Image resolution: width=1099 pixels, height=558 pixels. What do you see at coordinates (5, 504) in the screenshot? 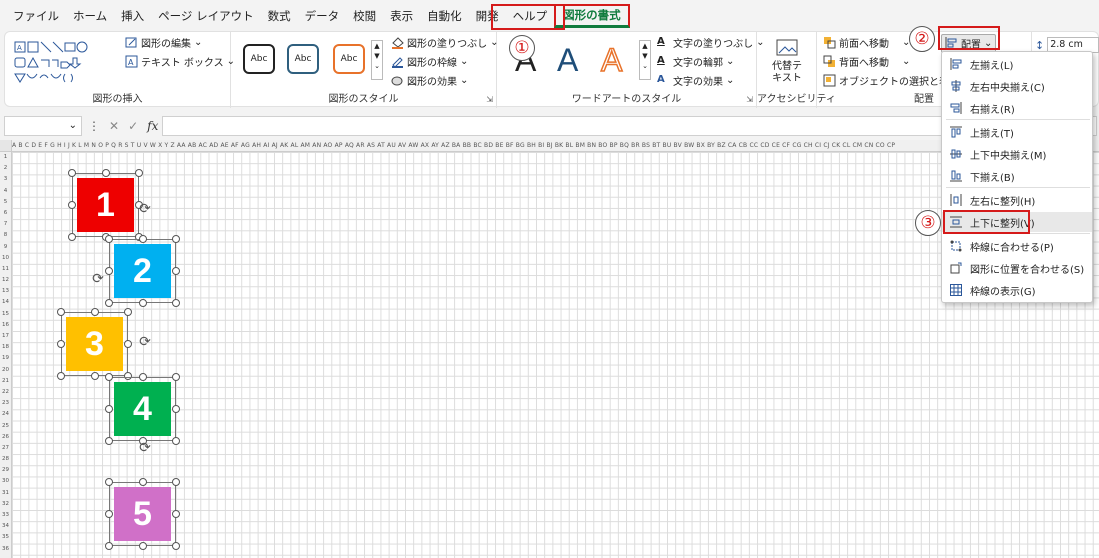
I see `row-number: 32` at bounding box center [5, 504].